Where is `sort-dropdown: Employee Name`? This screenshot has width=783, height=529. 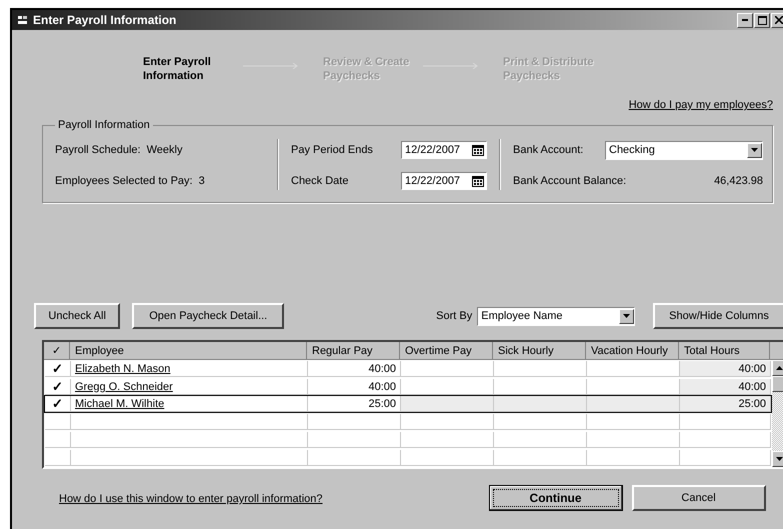
sort-dropdown: Employee Name is located at coordinates (556, 316).